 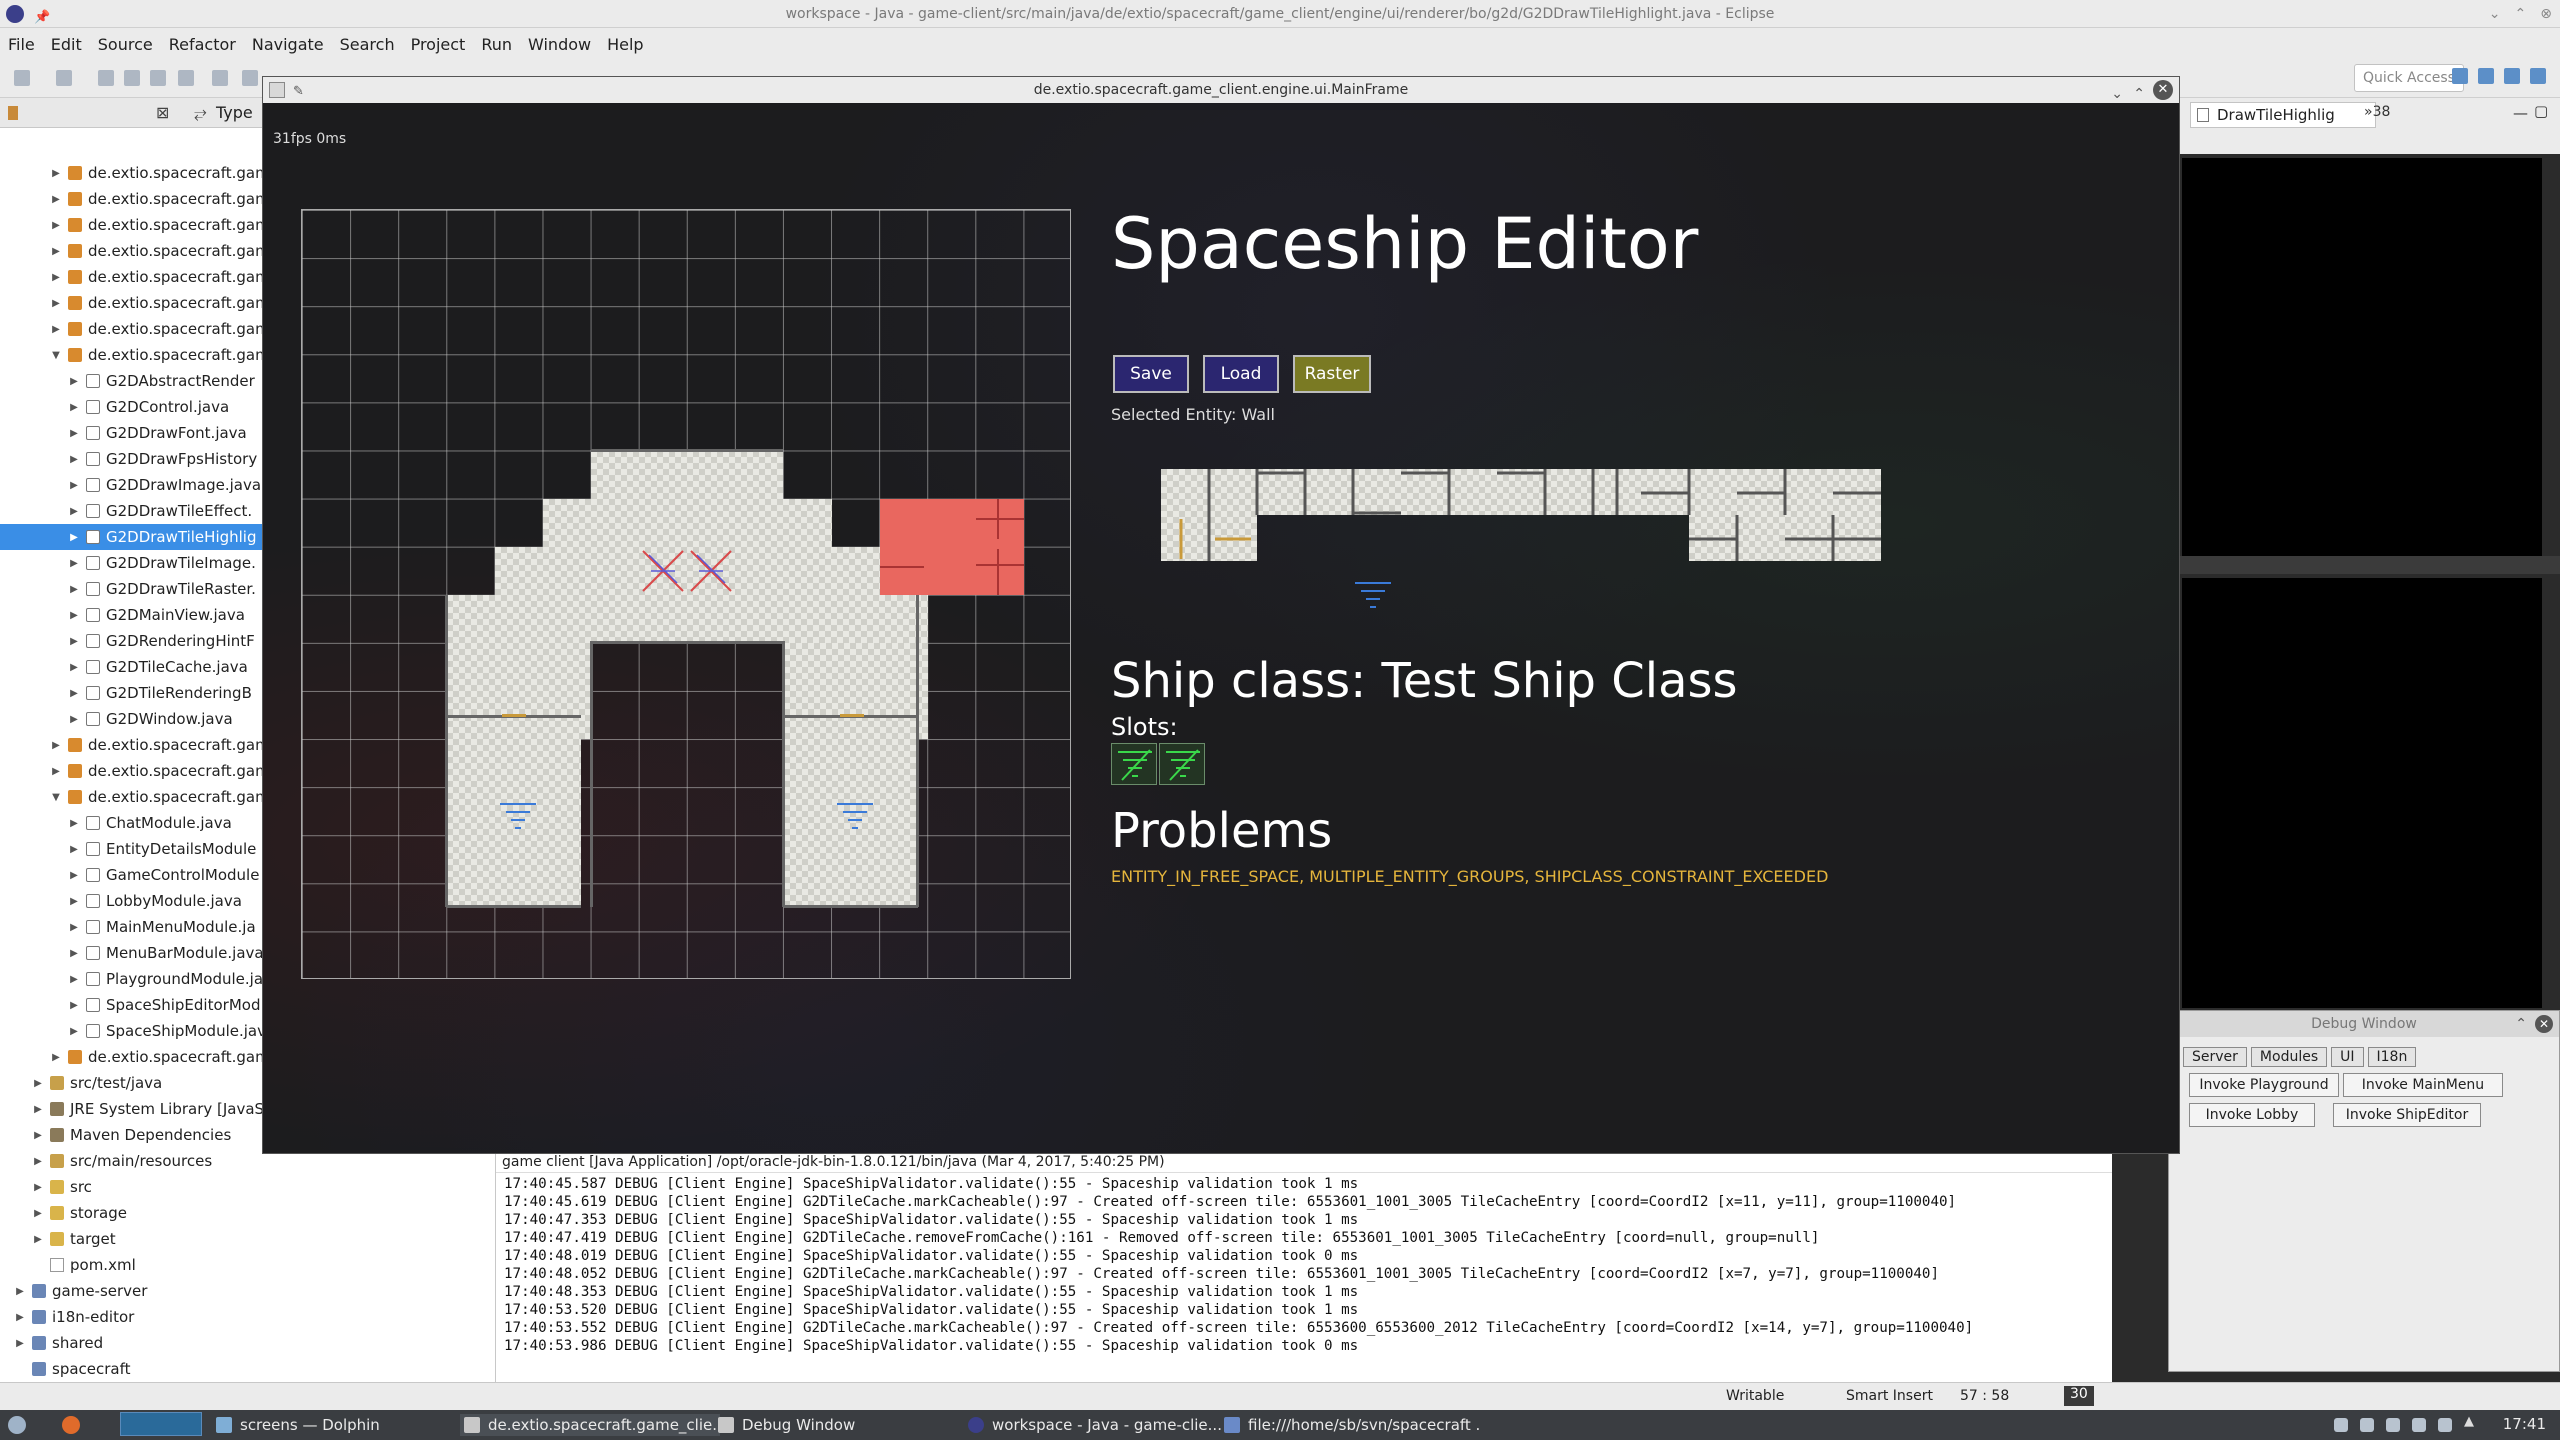 What do you see at coordinates (2347, 1057) in the screenshot?
I see `tab-ui: UI` at bounding box center [2347, 1057].